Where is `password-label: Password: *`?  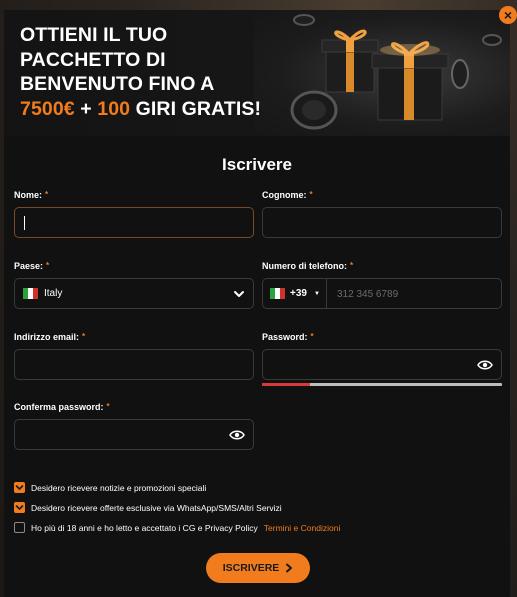
password-label: Password: * is located at coordinates (288, 337).